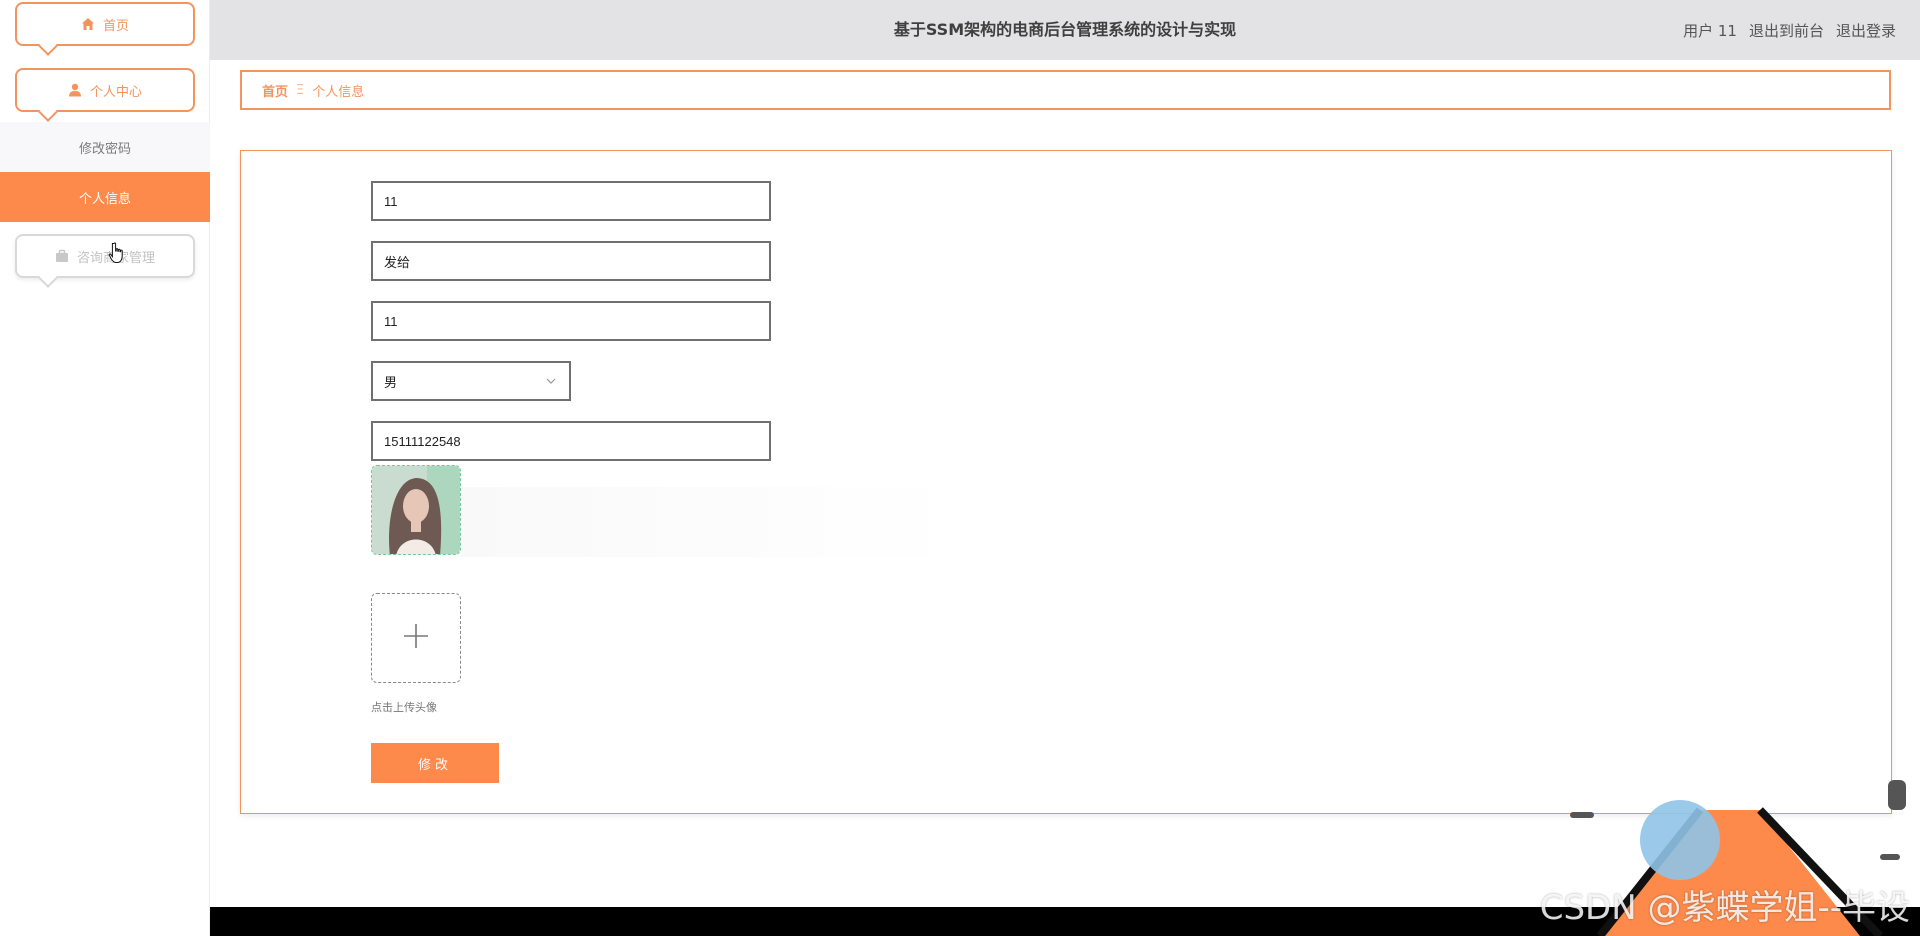  I want to click on sidebar: 首页 个人中心 修改密码 个人信息 咨询商家管理, so click(105, 468).